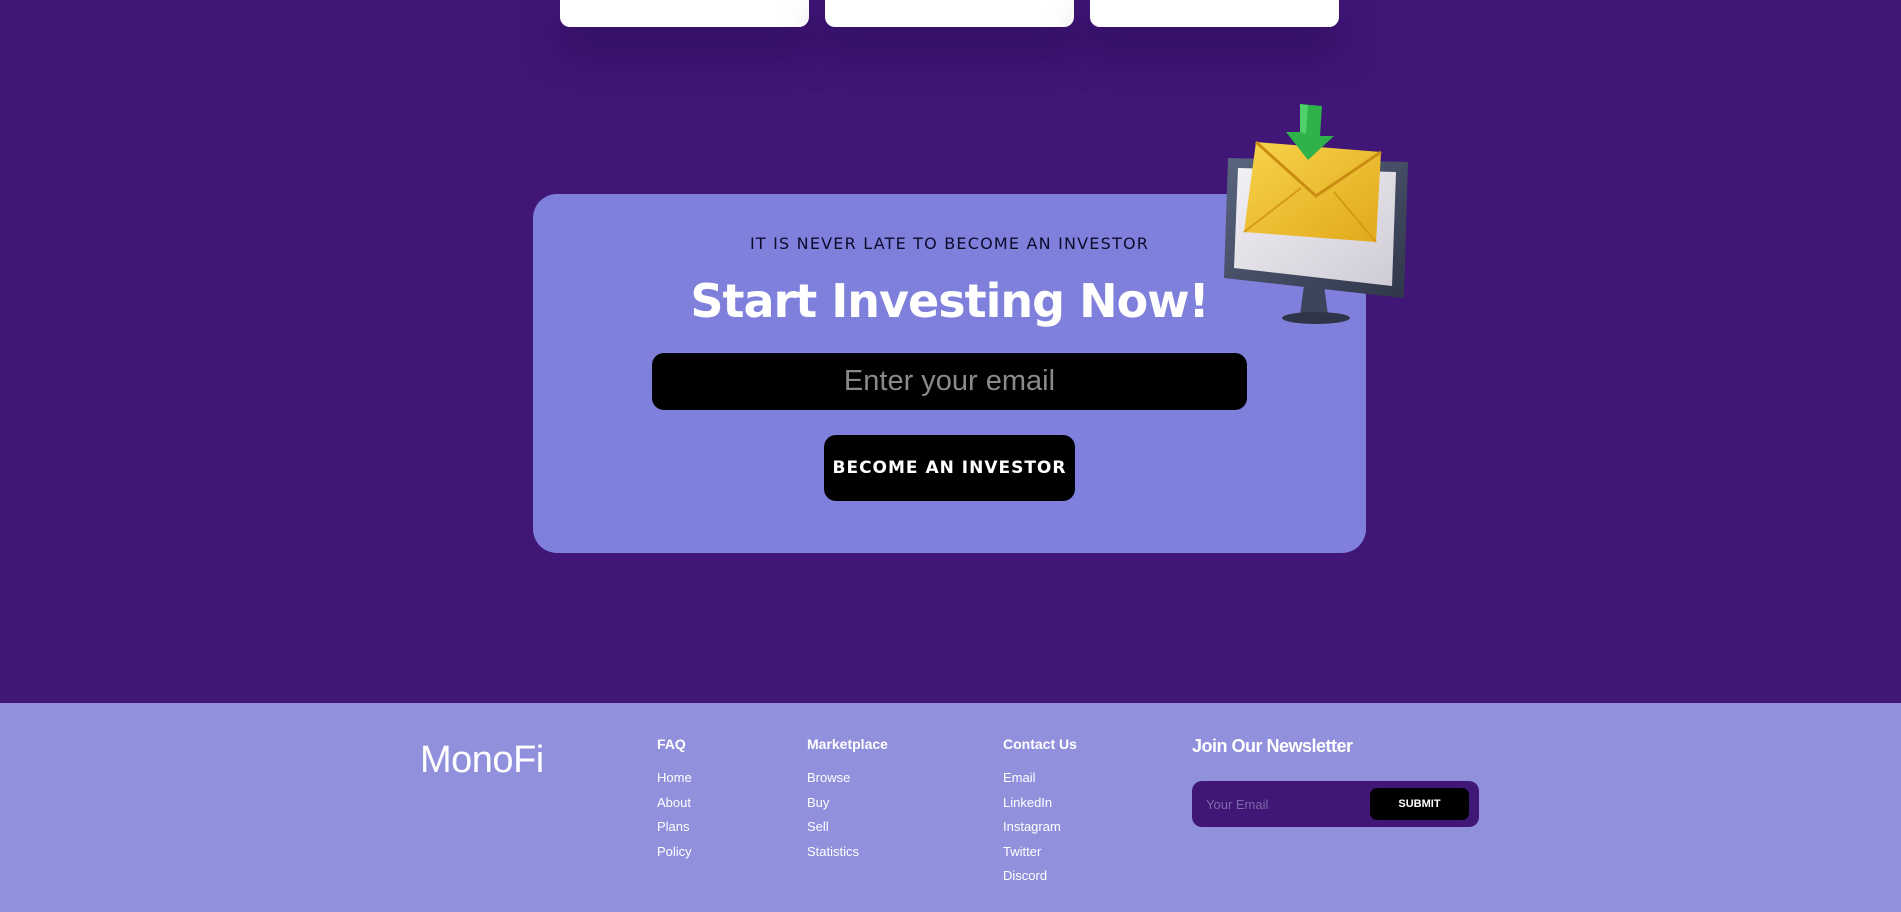 The width and height of the screenshot is (1901, 912). What do you see at coordinates (1040, 830) in the screenshot?
I see `footer-link-instagram: Instagram` at bounding box center [1040, 830].